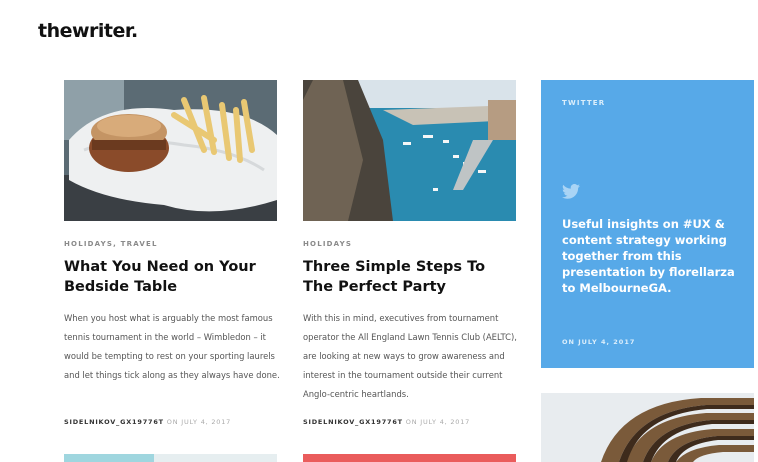  I want to click on twitter-date: ON JULY 4, 2017, so click(599, 342).